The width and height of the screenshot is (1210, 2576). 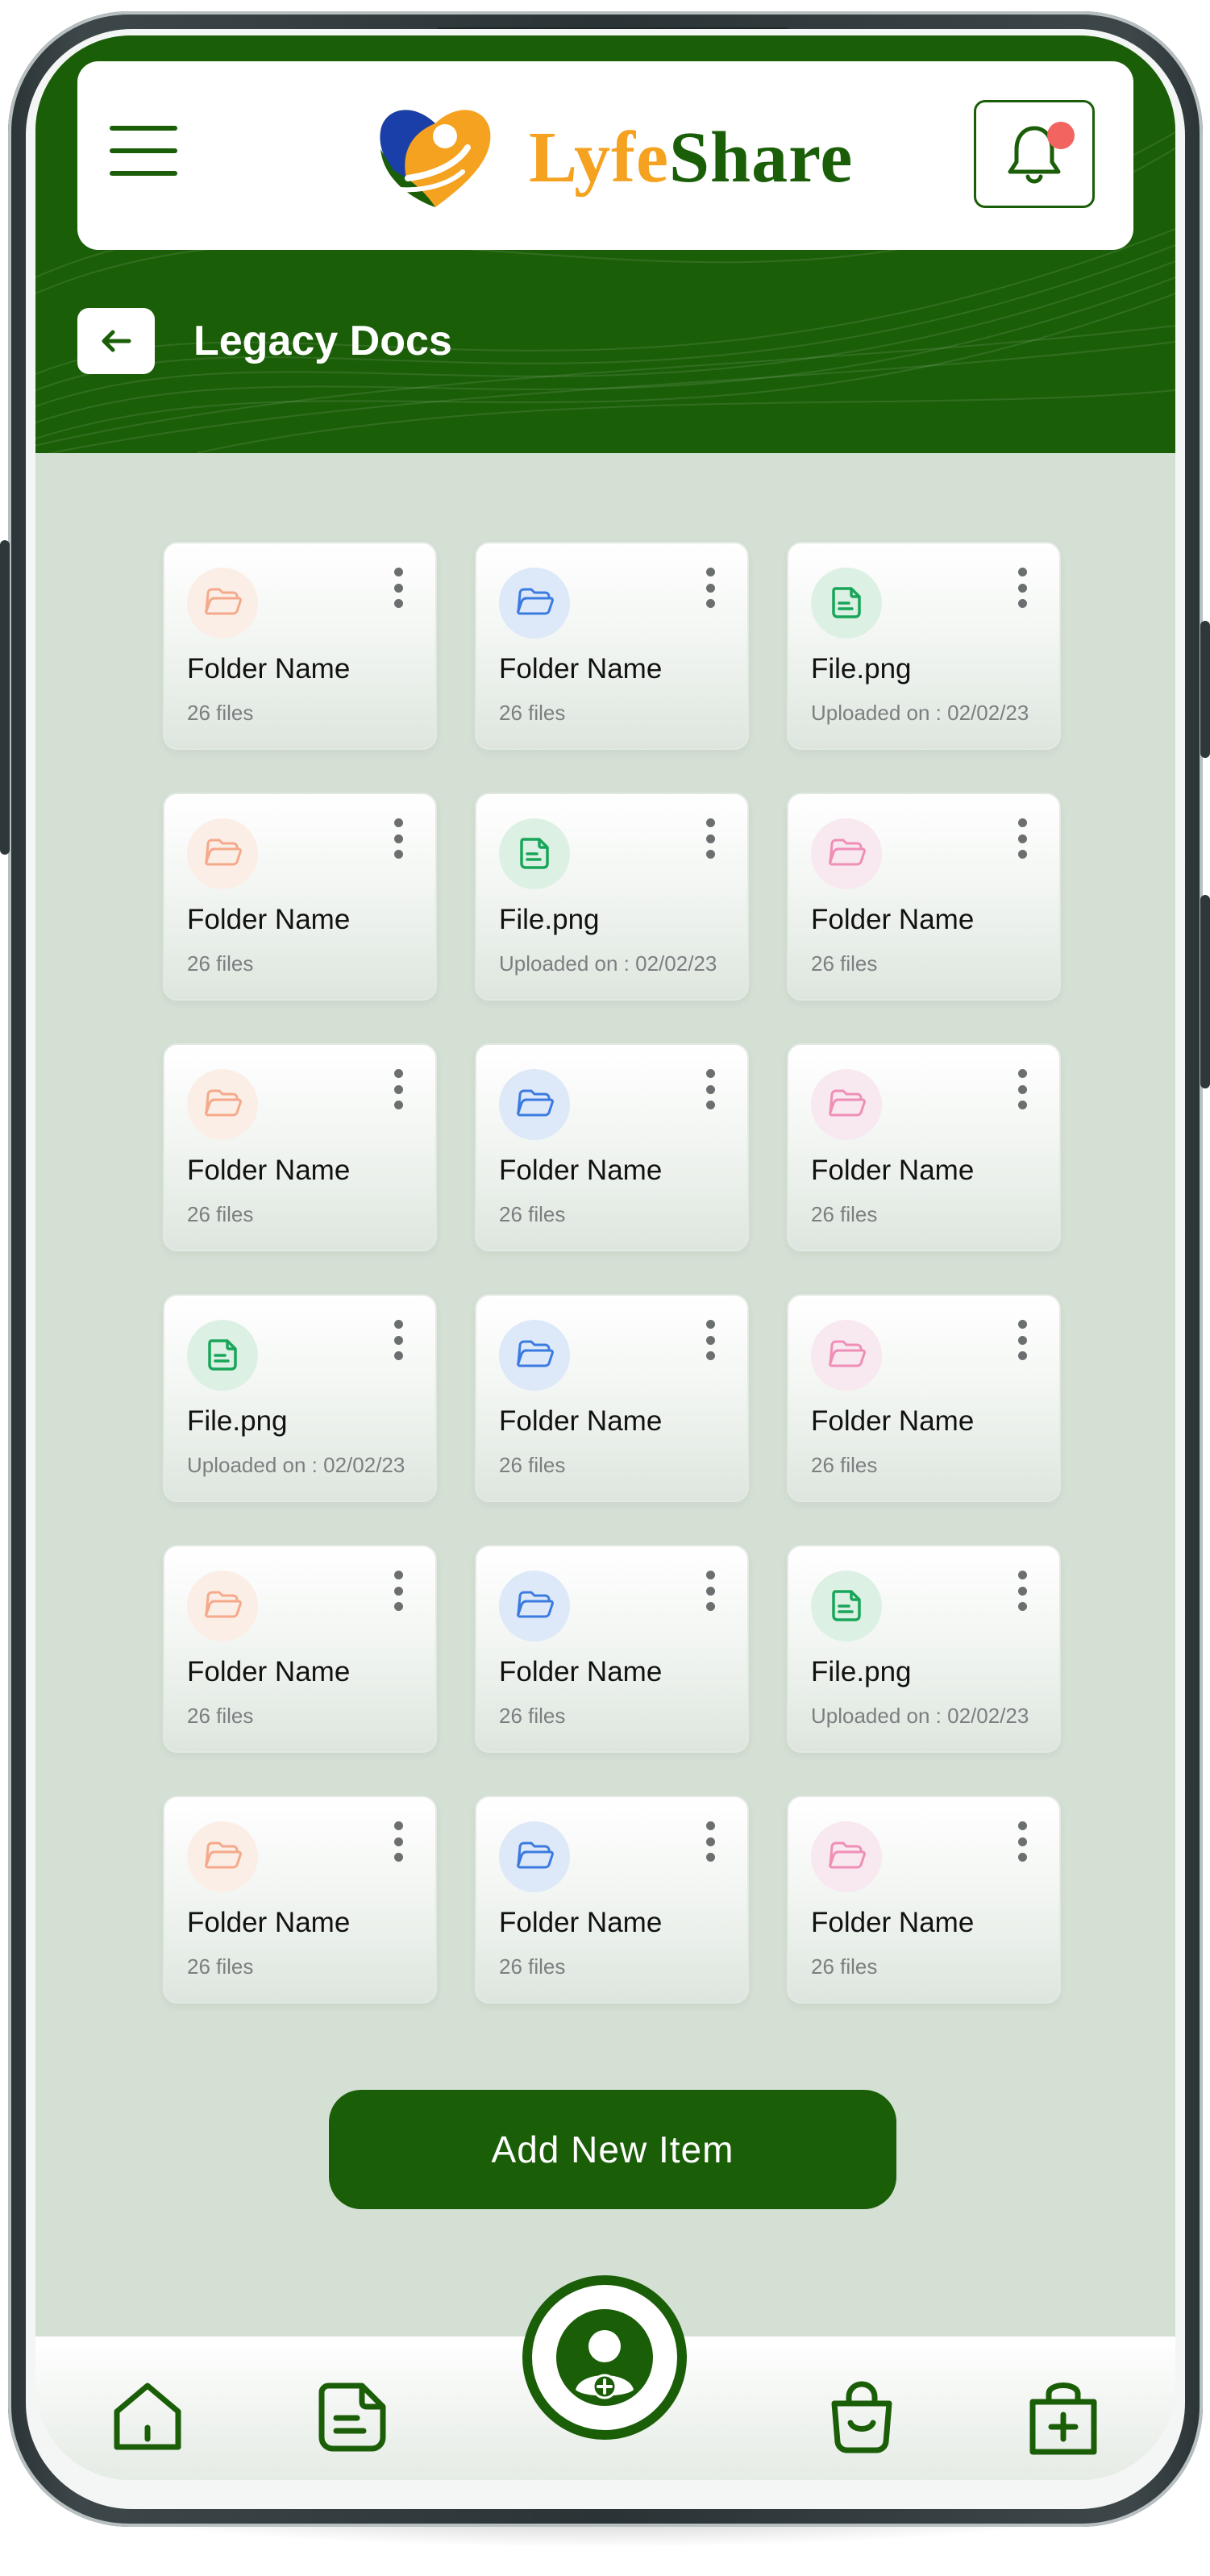 What do you see at coordinates (322, 341) in the screenshot?
I see `page-title: Legacy Docs` at bounding box center [322, 341].